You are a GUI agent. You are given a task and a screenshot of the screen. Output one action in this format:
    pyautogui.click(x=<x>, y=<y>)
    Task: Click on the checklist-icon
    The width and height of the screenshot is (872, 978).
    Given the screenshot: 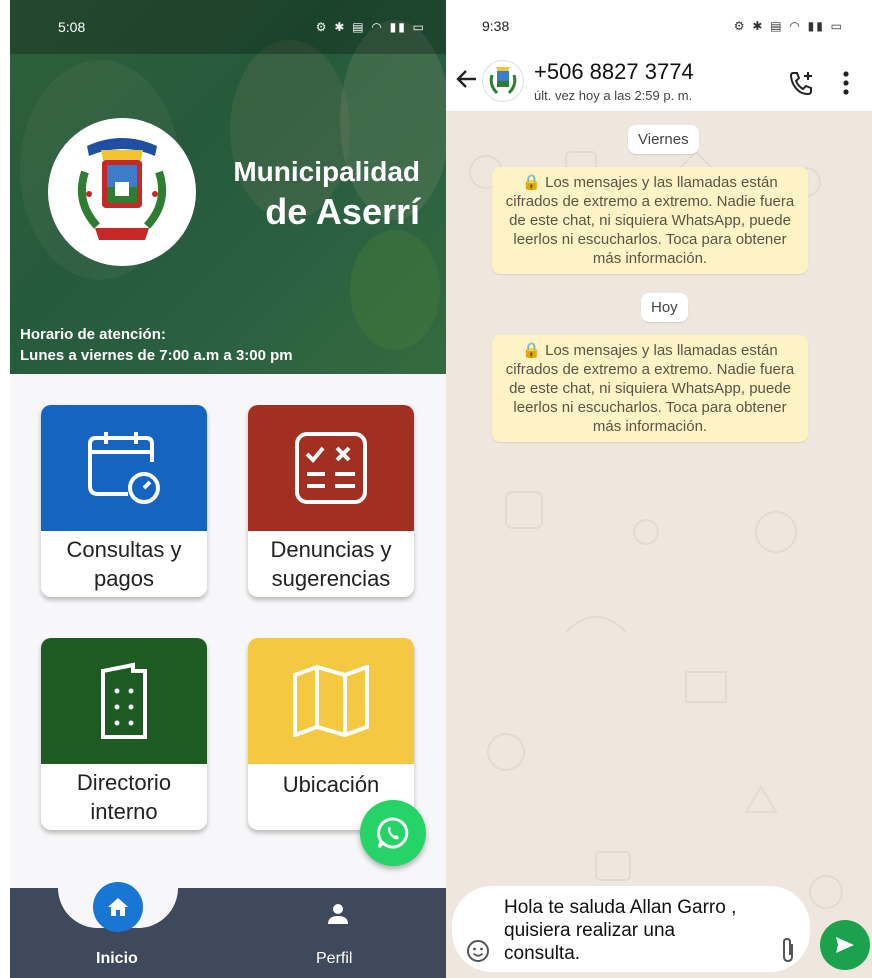 What is the action you would take?
    pyautogui.click(x=331, y=468)
    